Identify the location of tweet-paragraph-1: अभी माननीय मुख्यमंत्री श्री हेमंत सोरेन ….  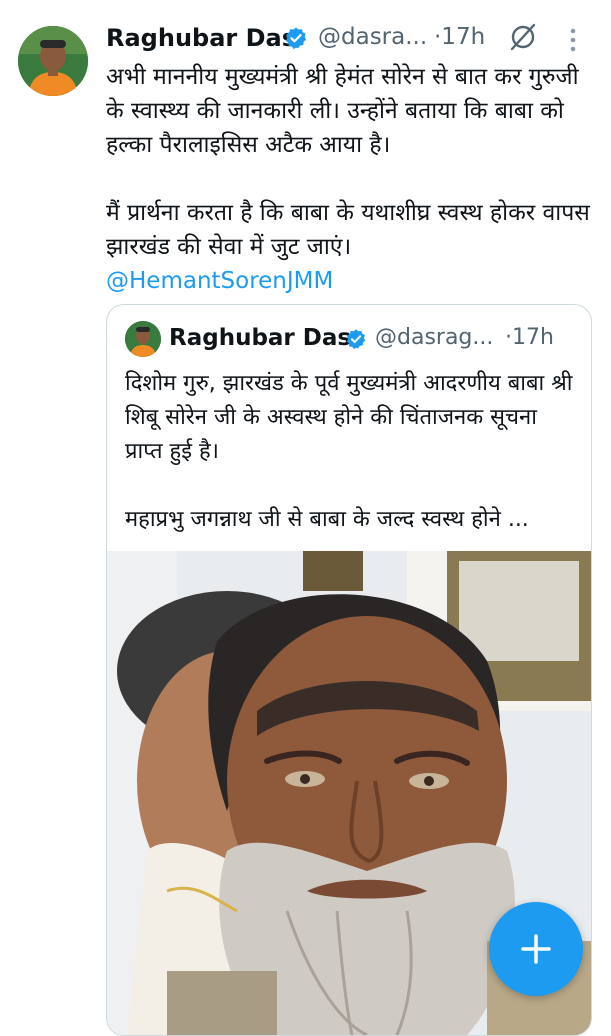
(342, 111).